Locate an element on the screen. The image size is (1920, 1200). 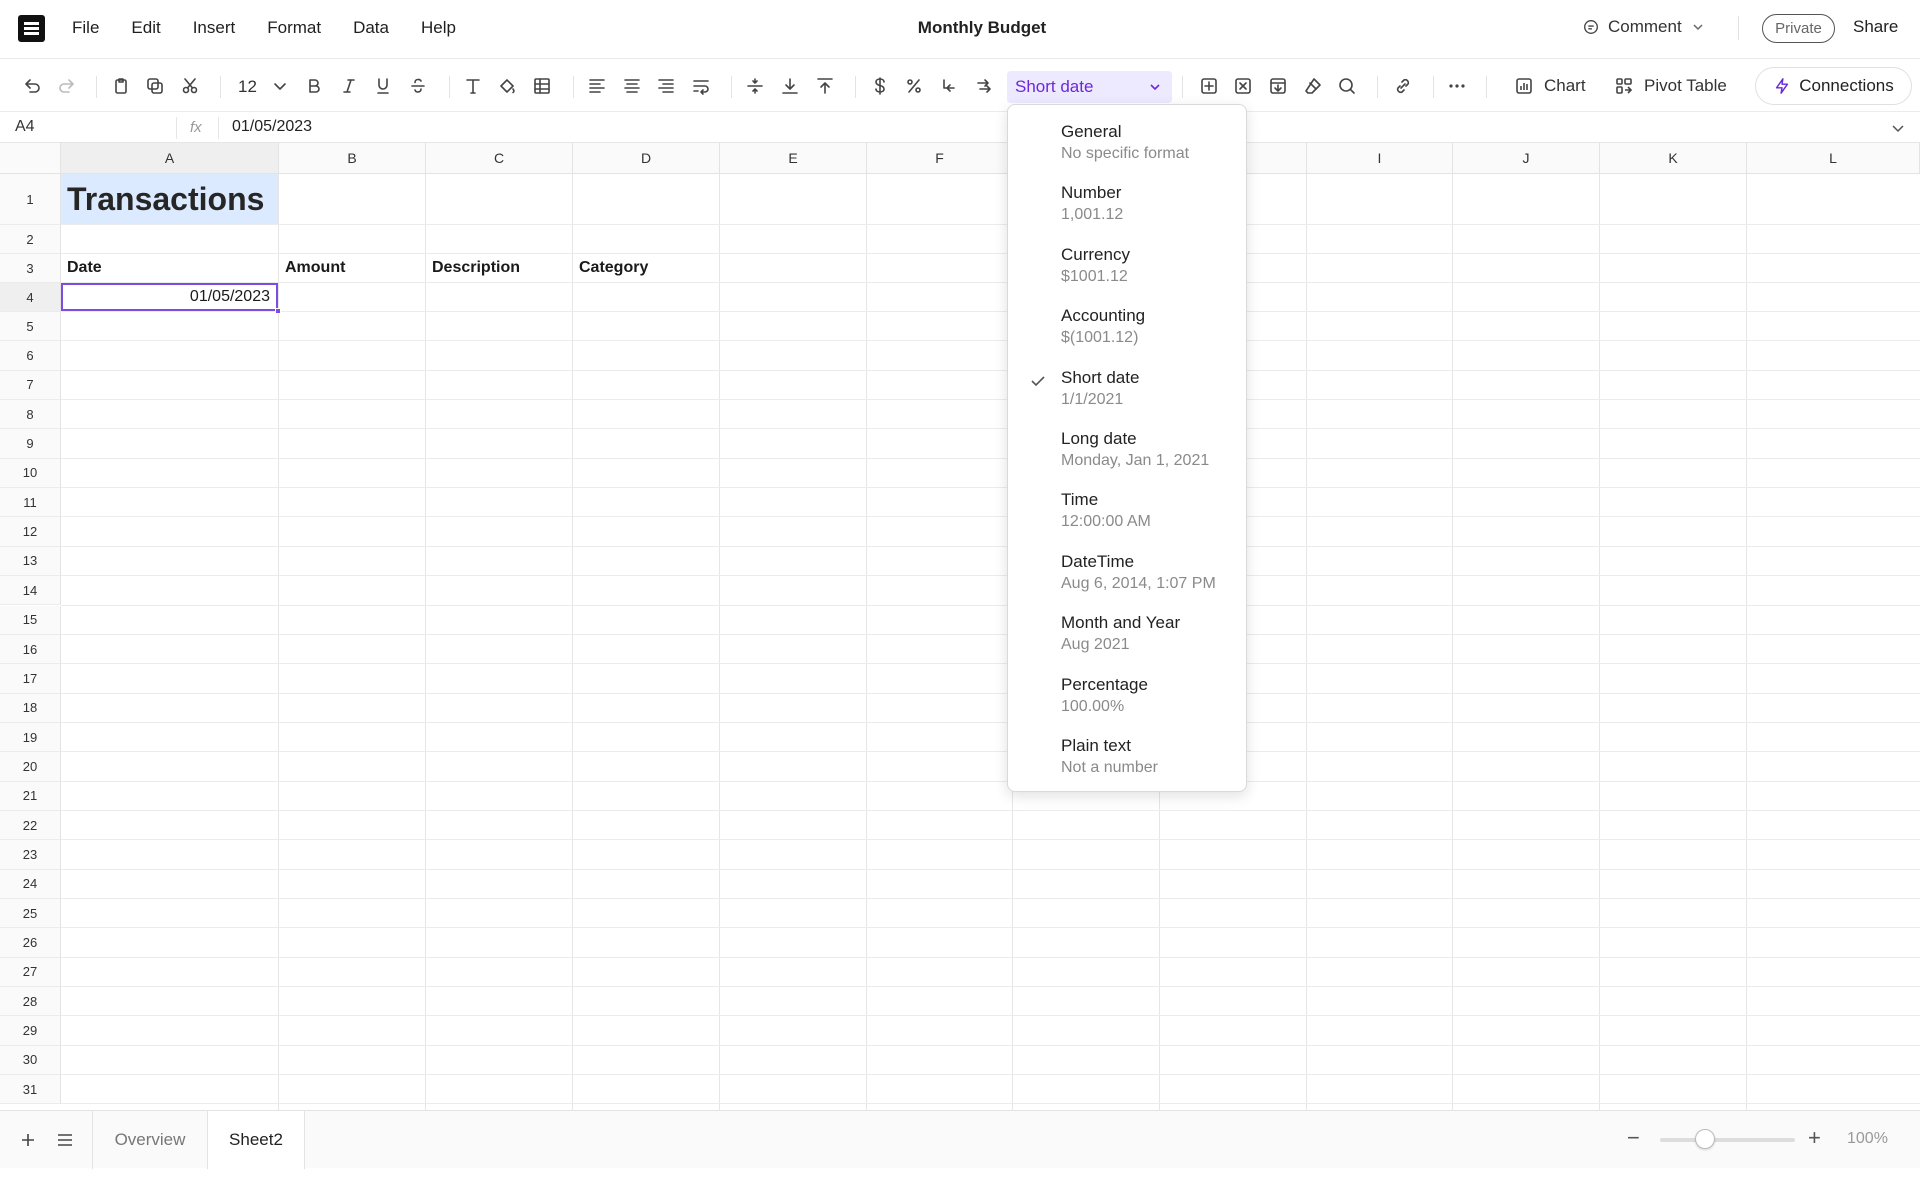
number-format-select: Short date is located at coordinates (1089, 87).